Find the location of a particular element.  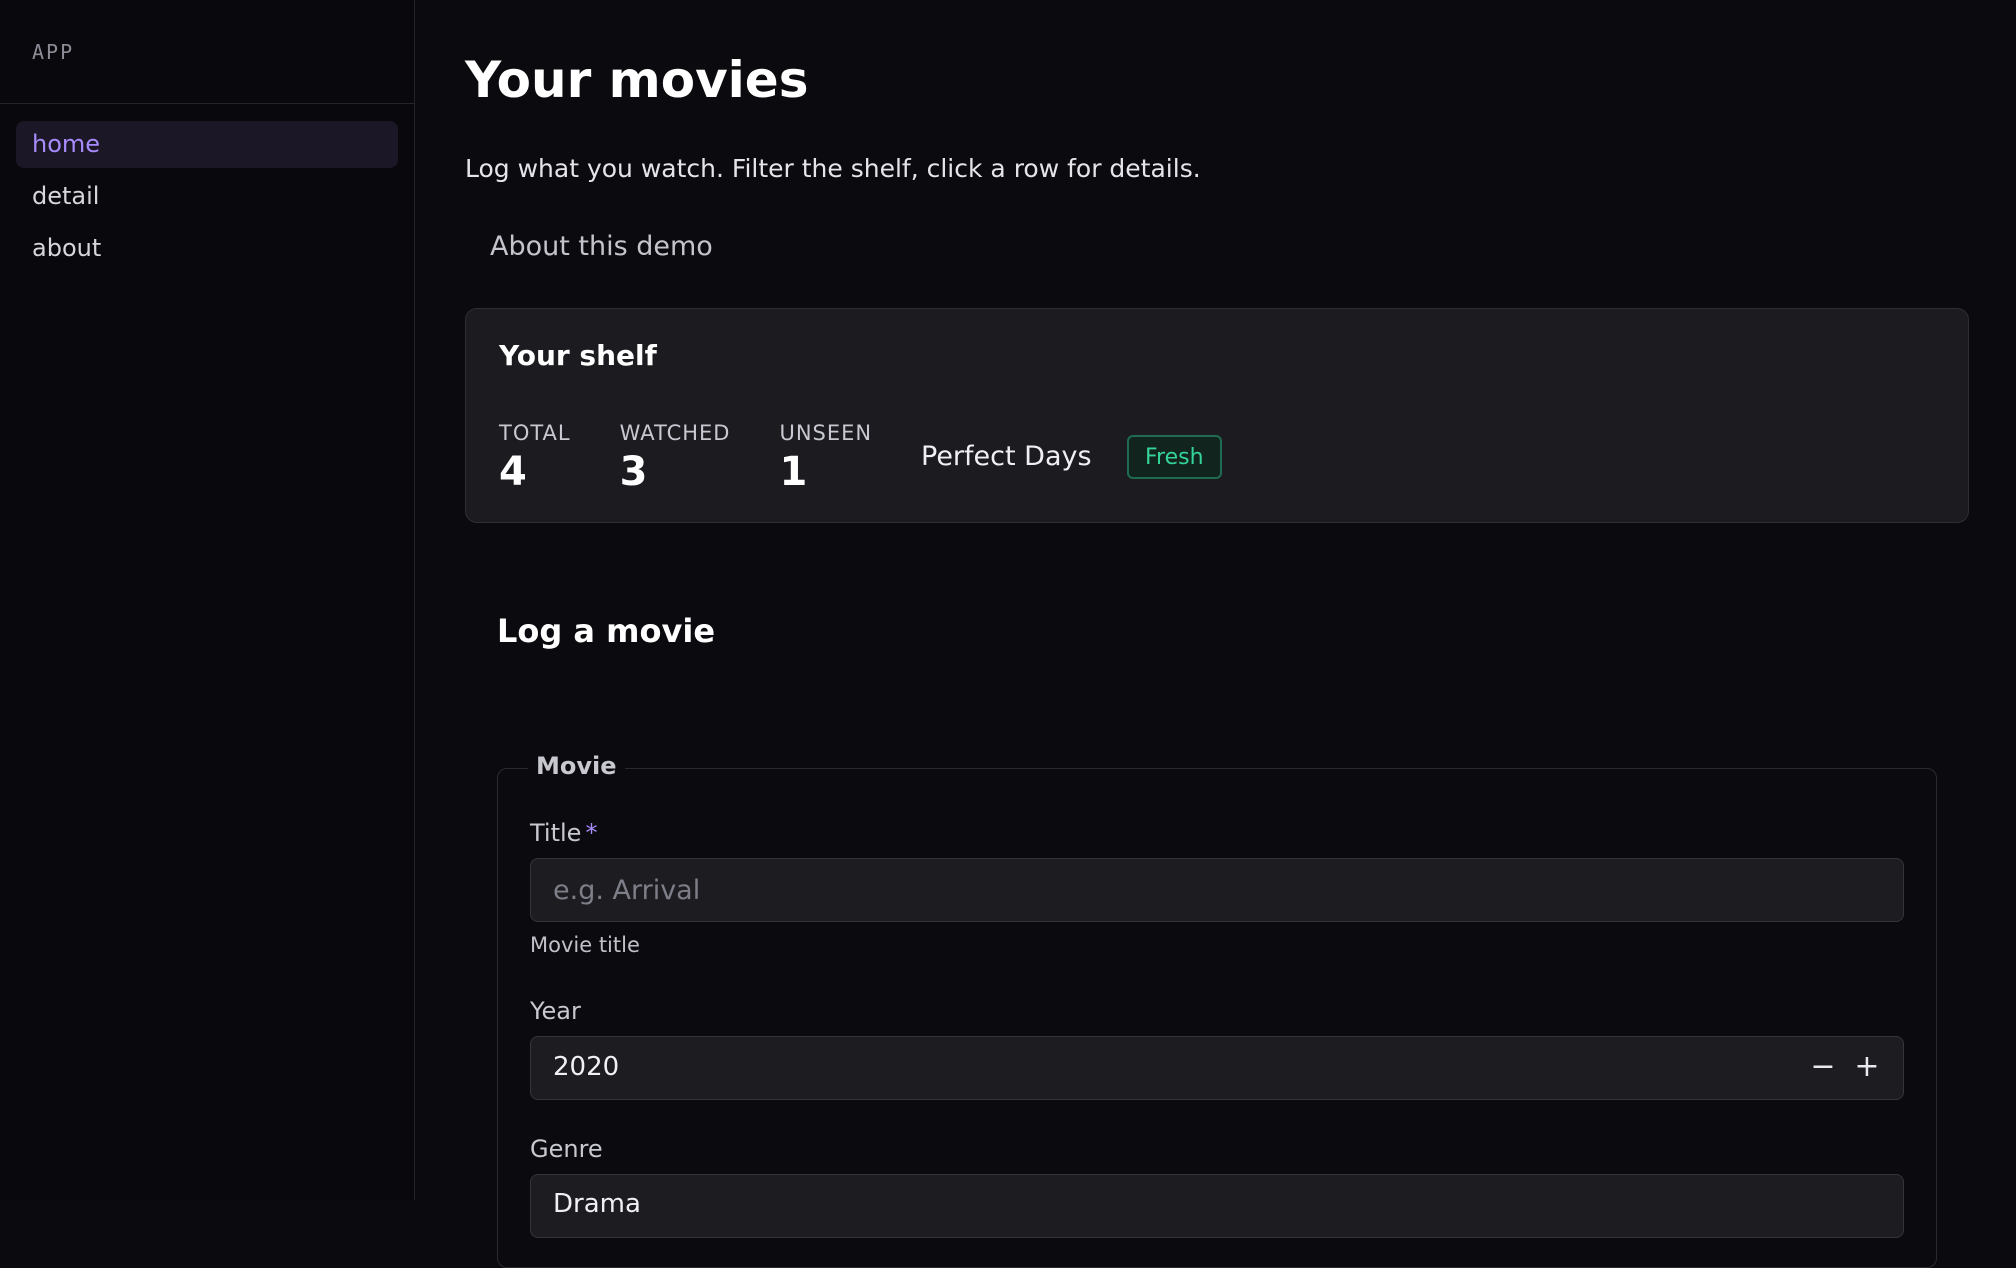

title-hint: Movie title is located at coordinates (585, 945).